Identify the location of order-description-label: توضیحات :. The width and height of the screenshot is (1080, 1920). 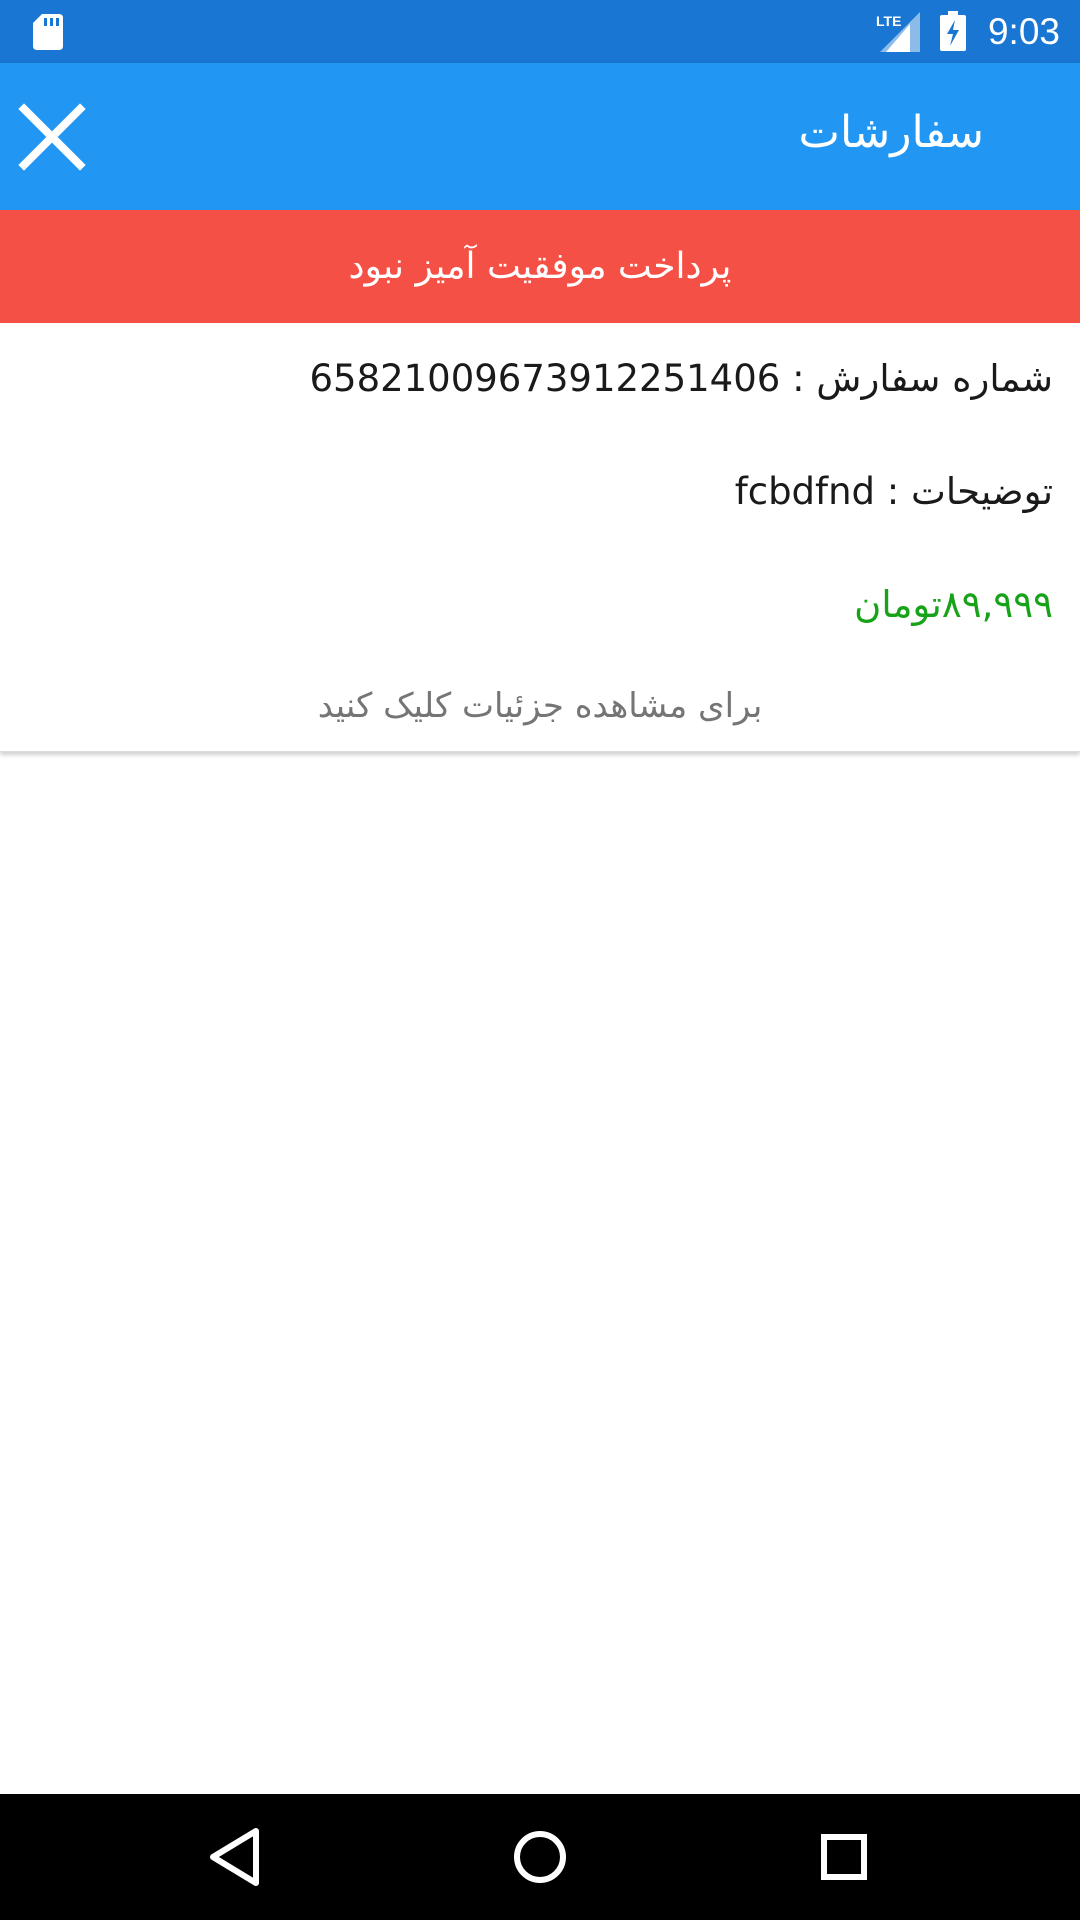
(969, 491).